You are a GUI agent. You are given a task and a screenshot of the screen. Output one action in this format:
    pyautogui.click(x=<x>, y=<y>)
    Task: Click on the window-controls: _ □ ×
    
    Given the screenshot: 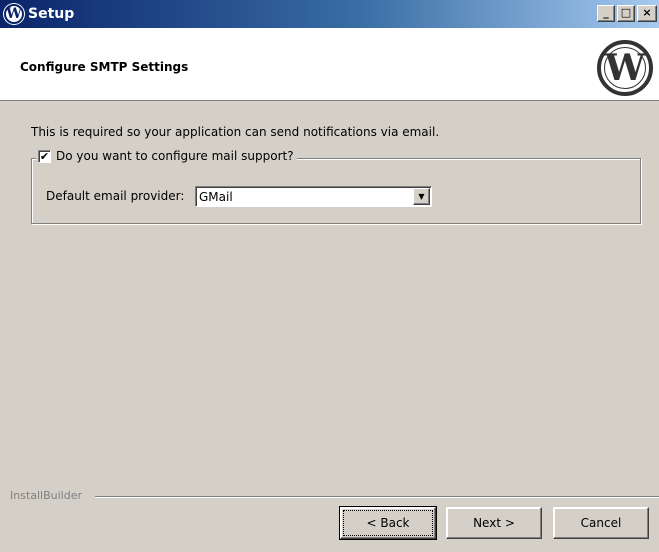 What is the action you would take?
    pyautogui.click(x=627, y=13)
    